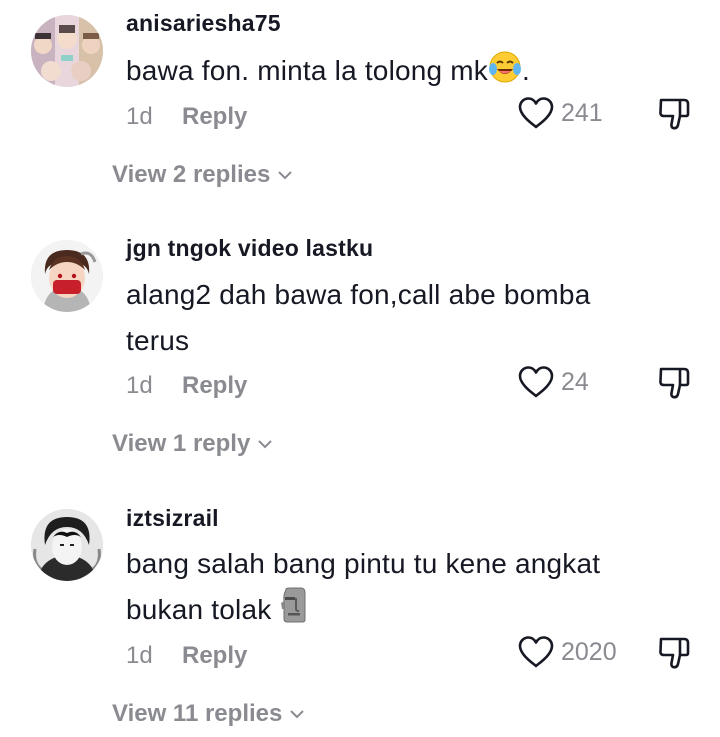  Describe the element at coordinates (406, 612) in the screenshot. I see `comment-text-line-2: bukan tolak` at that location.